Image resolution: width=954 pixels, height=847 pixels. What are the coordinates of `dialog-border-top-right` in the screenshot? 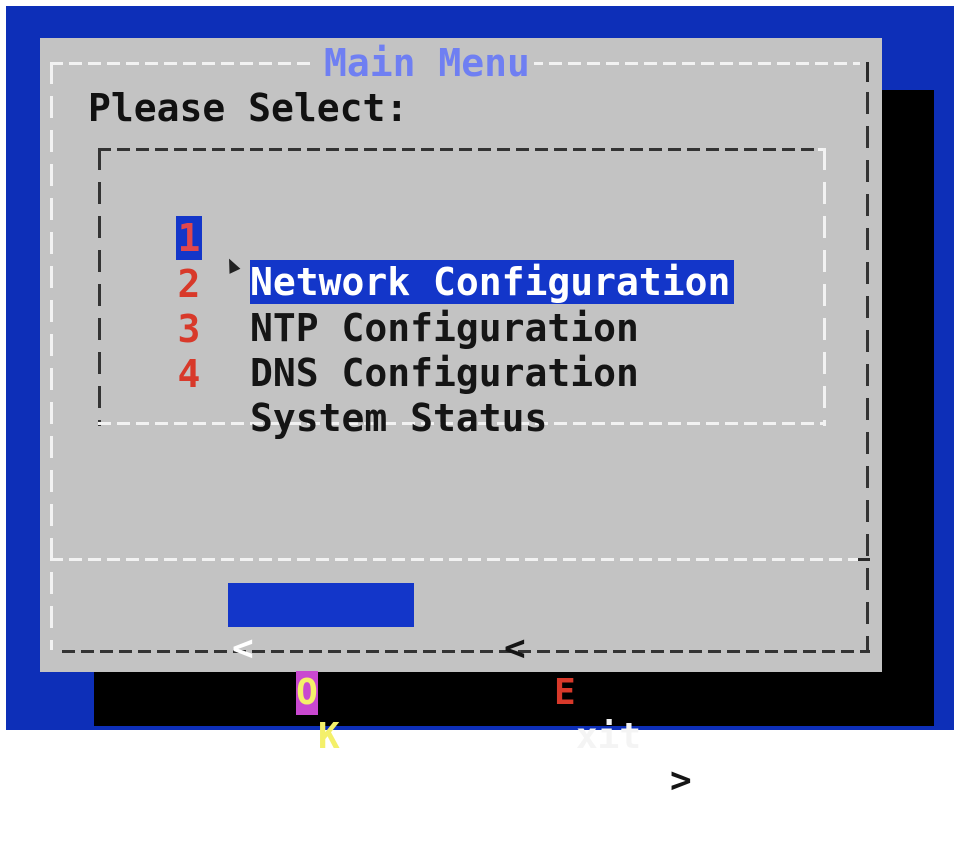 It's located at (695, 63).